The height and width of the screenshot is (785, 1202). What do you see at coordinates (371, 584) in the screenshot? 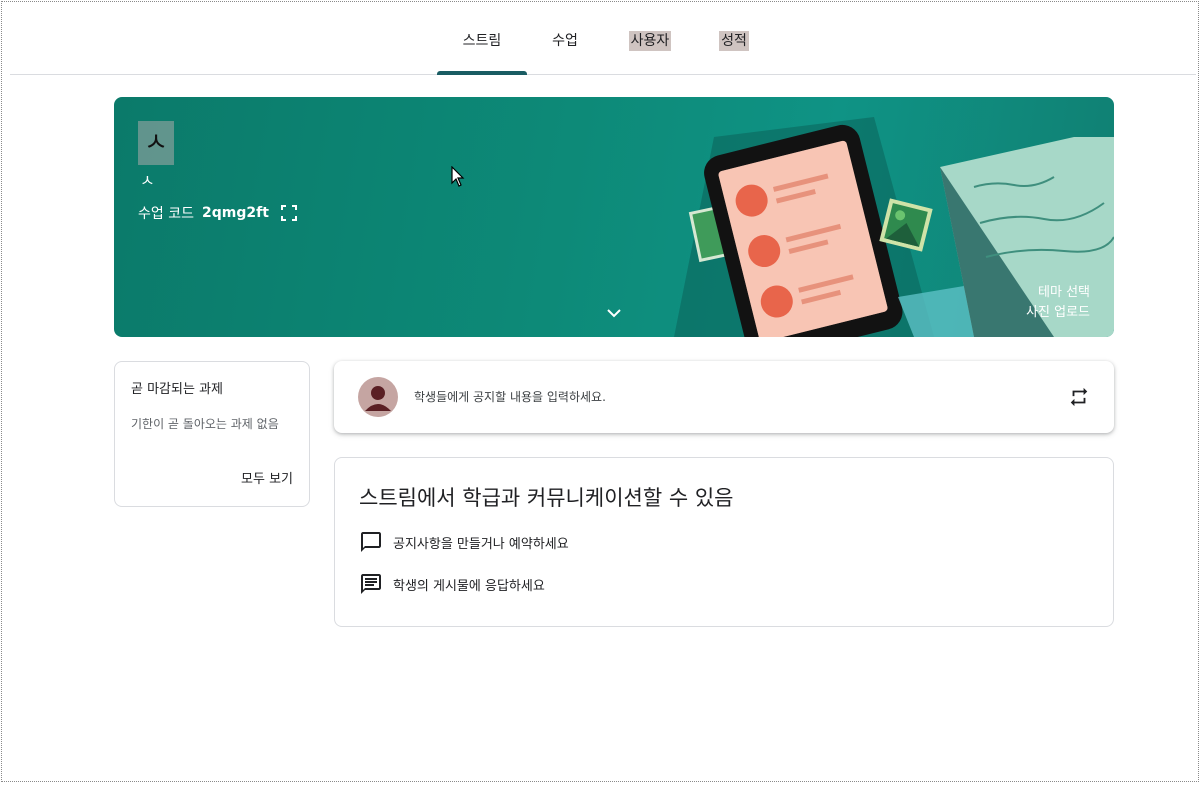
I see `reply-list-icon` at bounding box center [371, 584].